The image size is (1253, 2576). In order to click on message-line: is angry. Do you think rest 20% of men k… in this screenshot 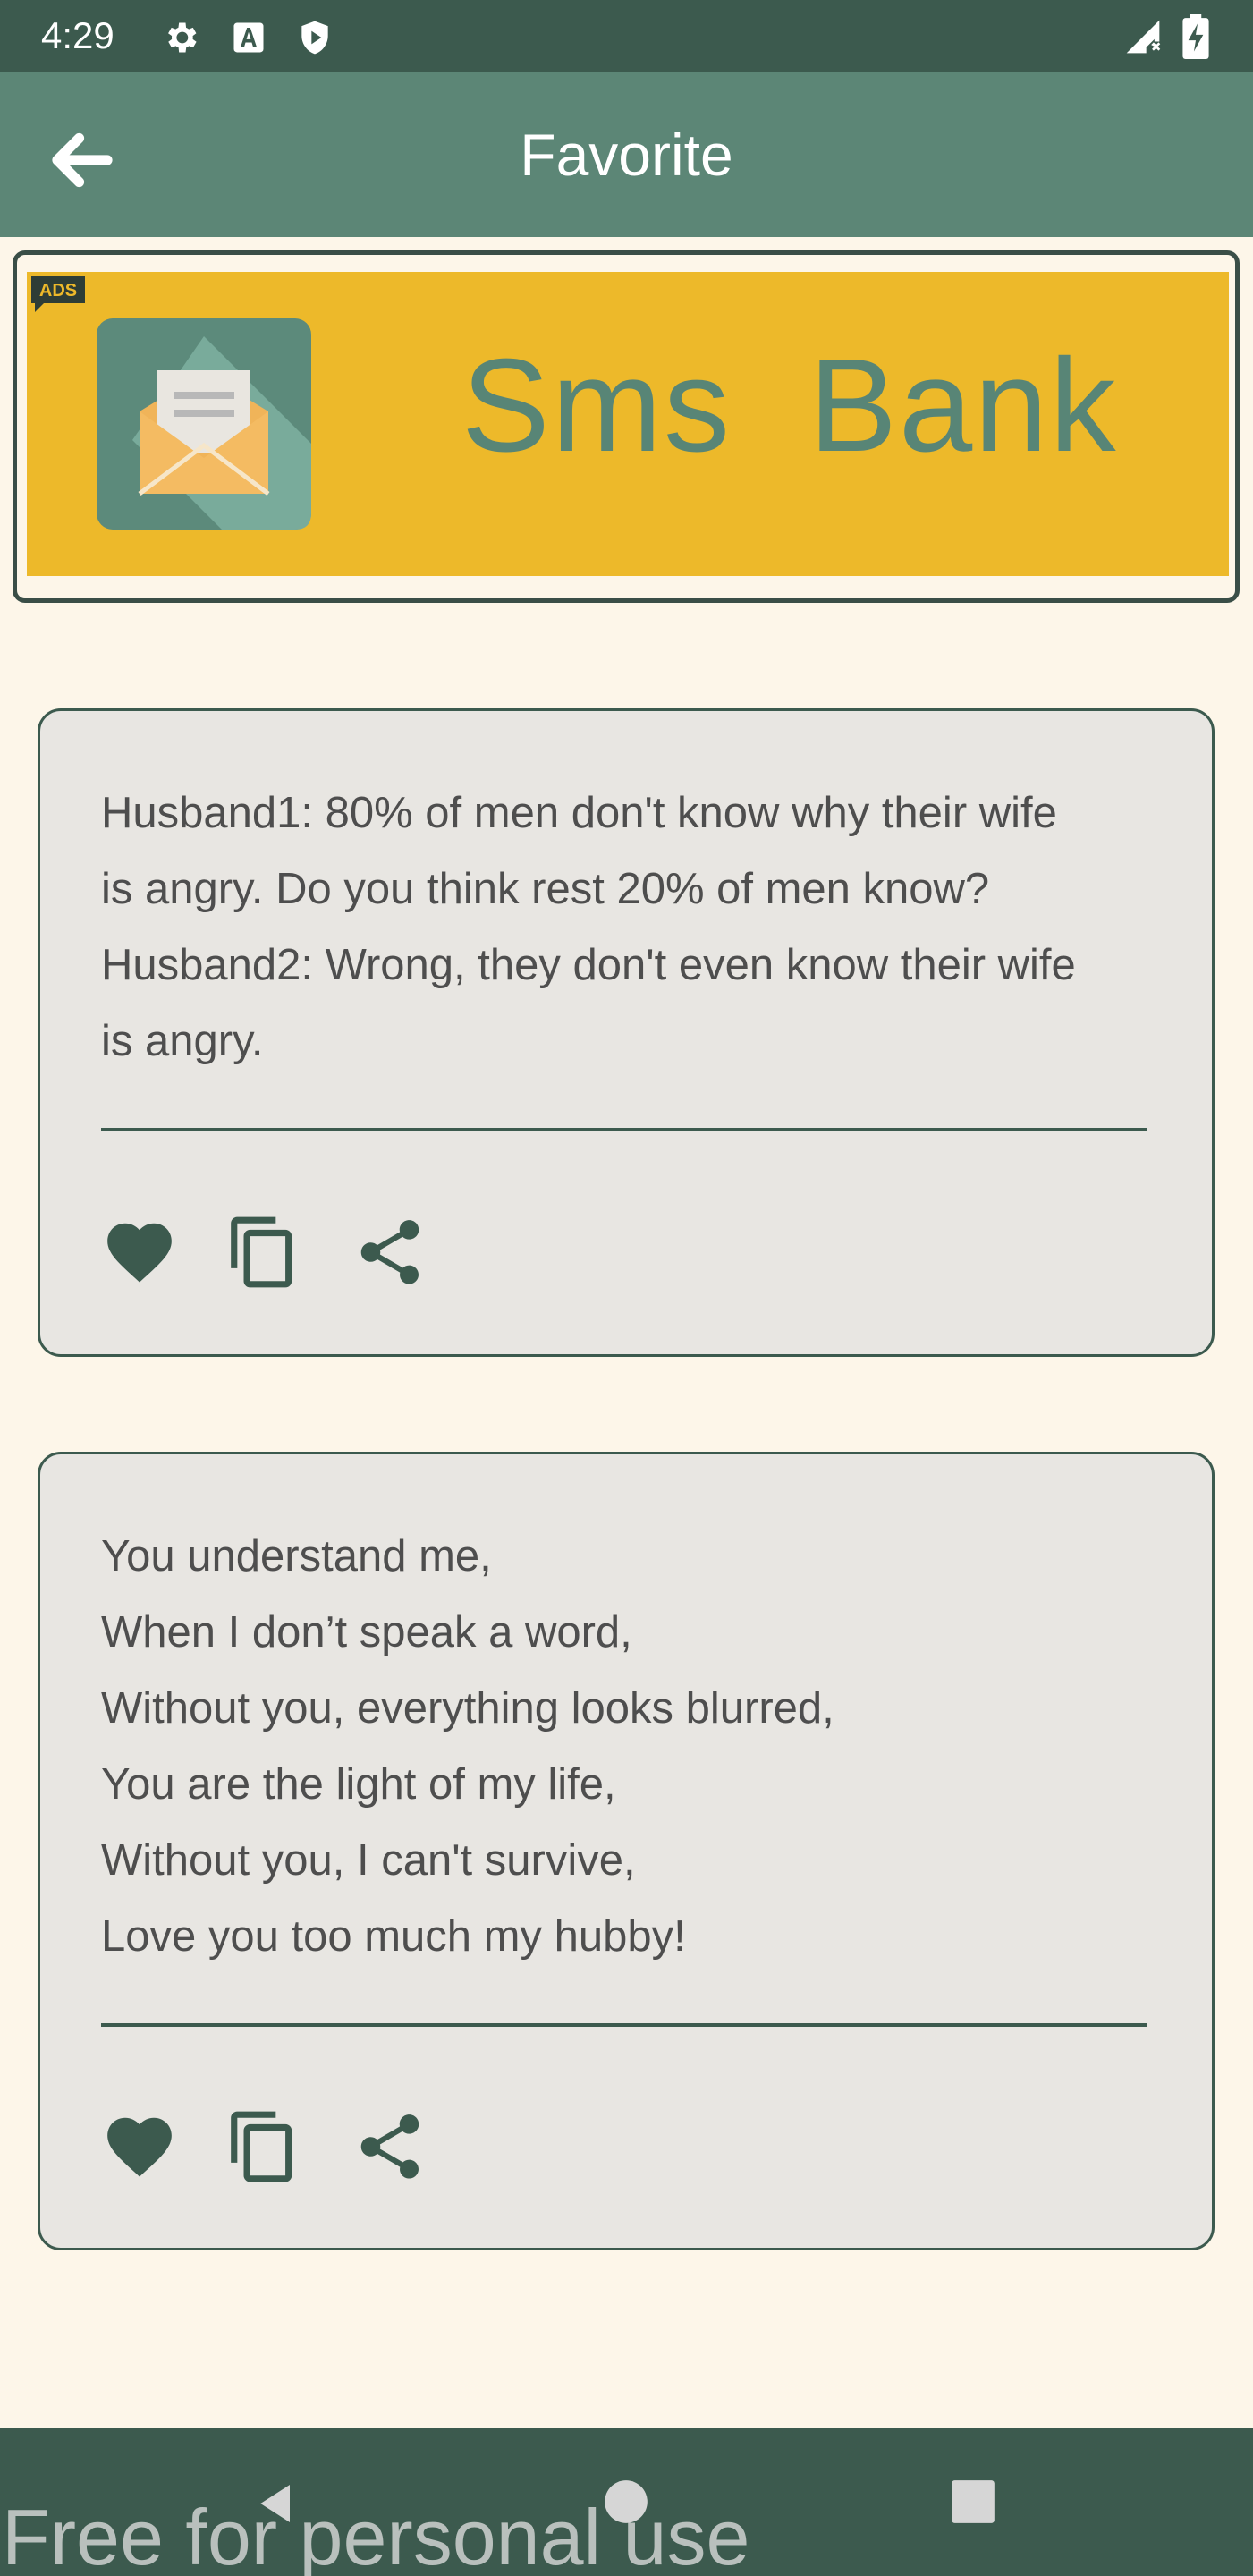, I will do `click(545, 889)`.